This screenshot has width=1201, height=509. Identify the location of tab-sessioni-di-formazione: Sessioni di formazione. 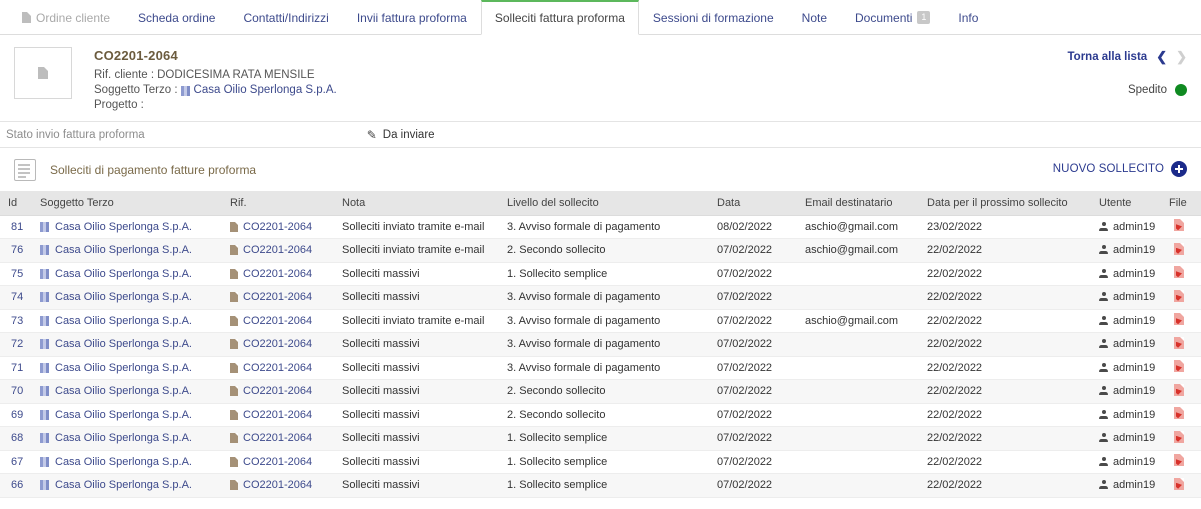
(713, 17).